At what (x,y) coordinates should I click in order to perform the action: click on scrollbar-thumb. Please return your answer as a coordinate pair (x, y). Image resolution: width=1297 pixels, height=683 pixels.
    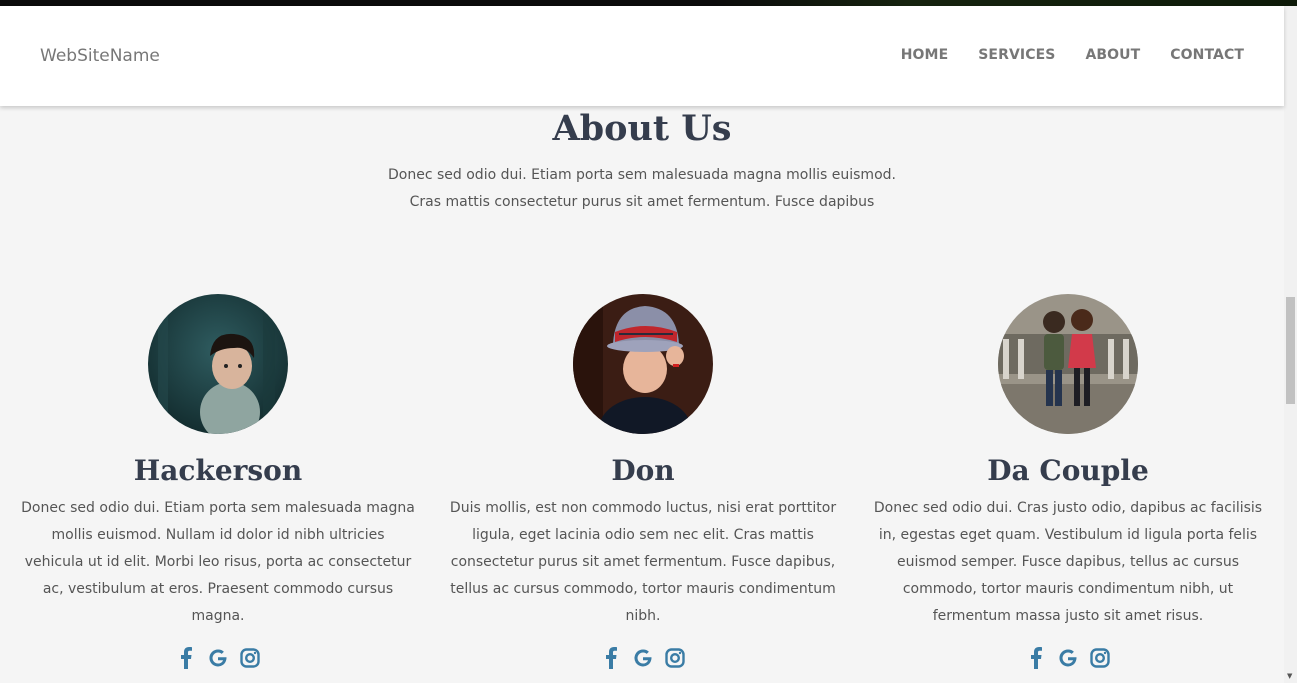
    Looking at the image, I should click on (1290, 350).